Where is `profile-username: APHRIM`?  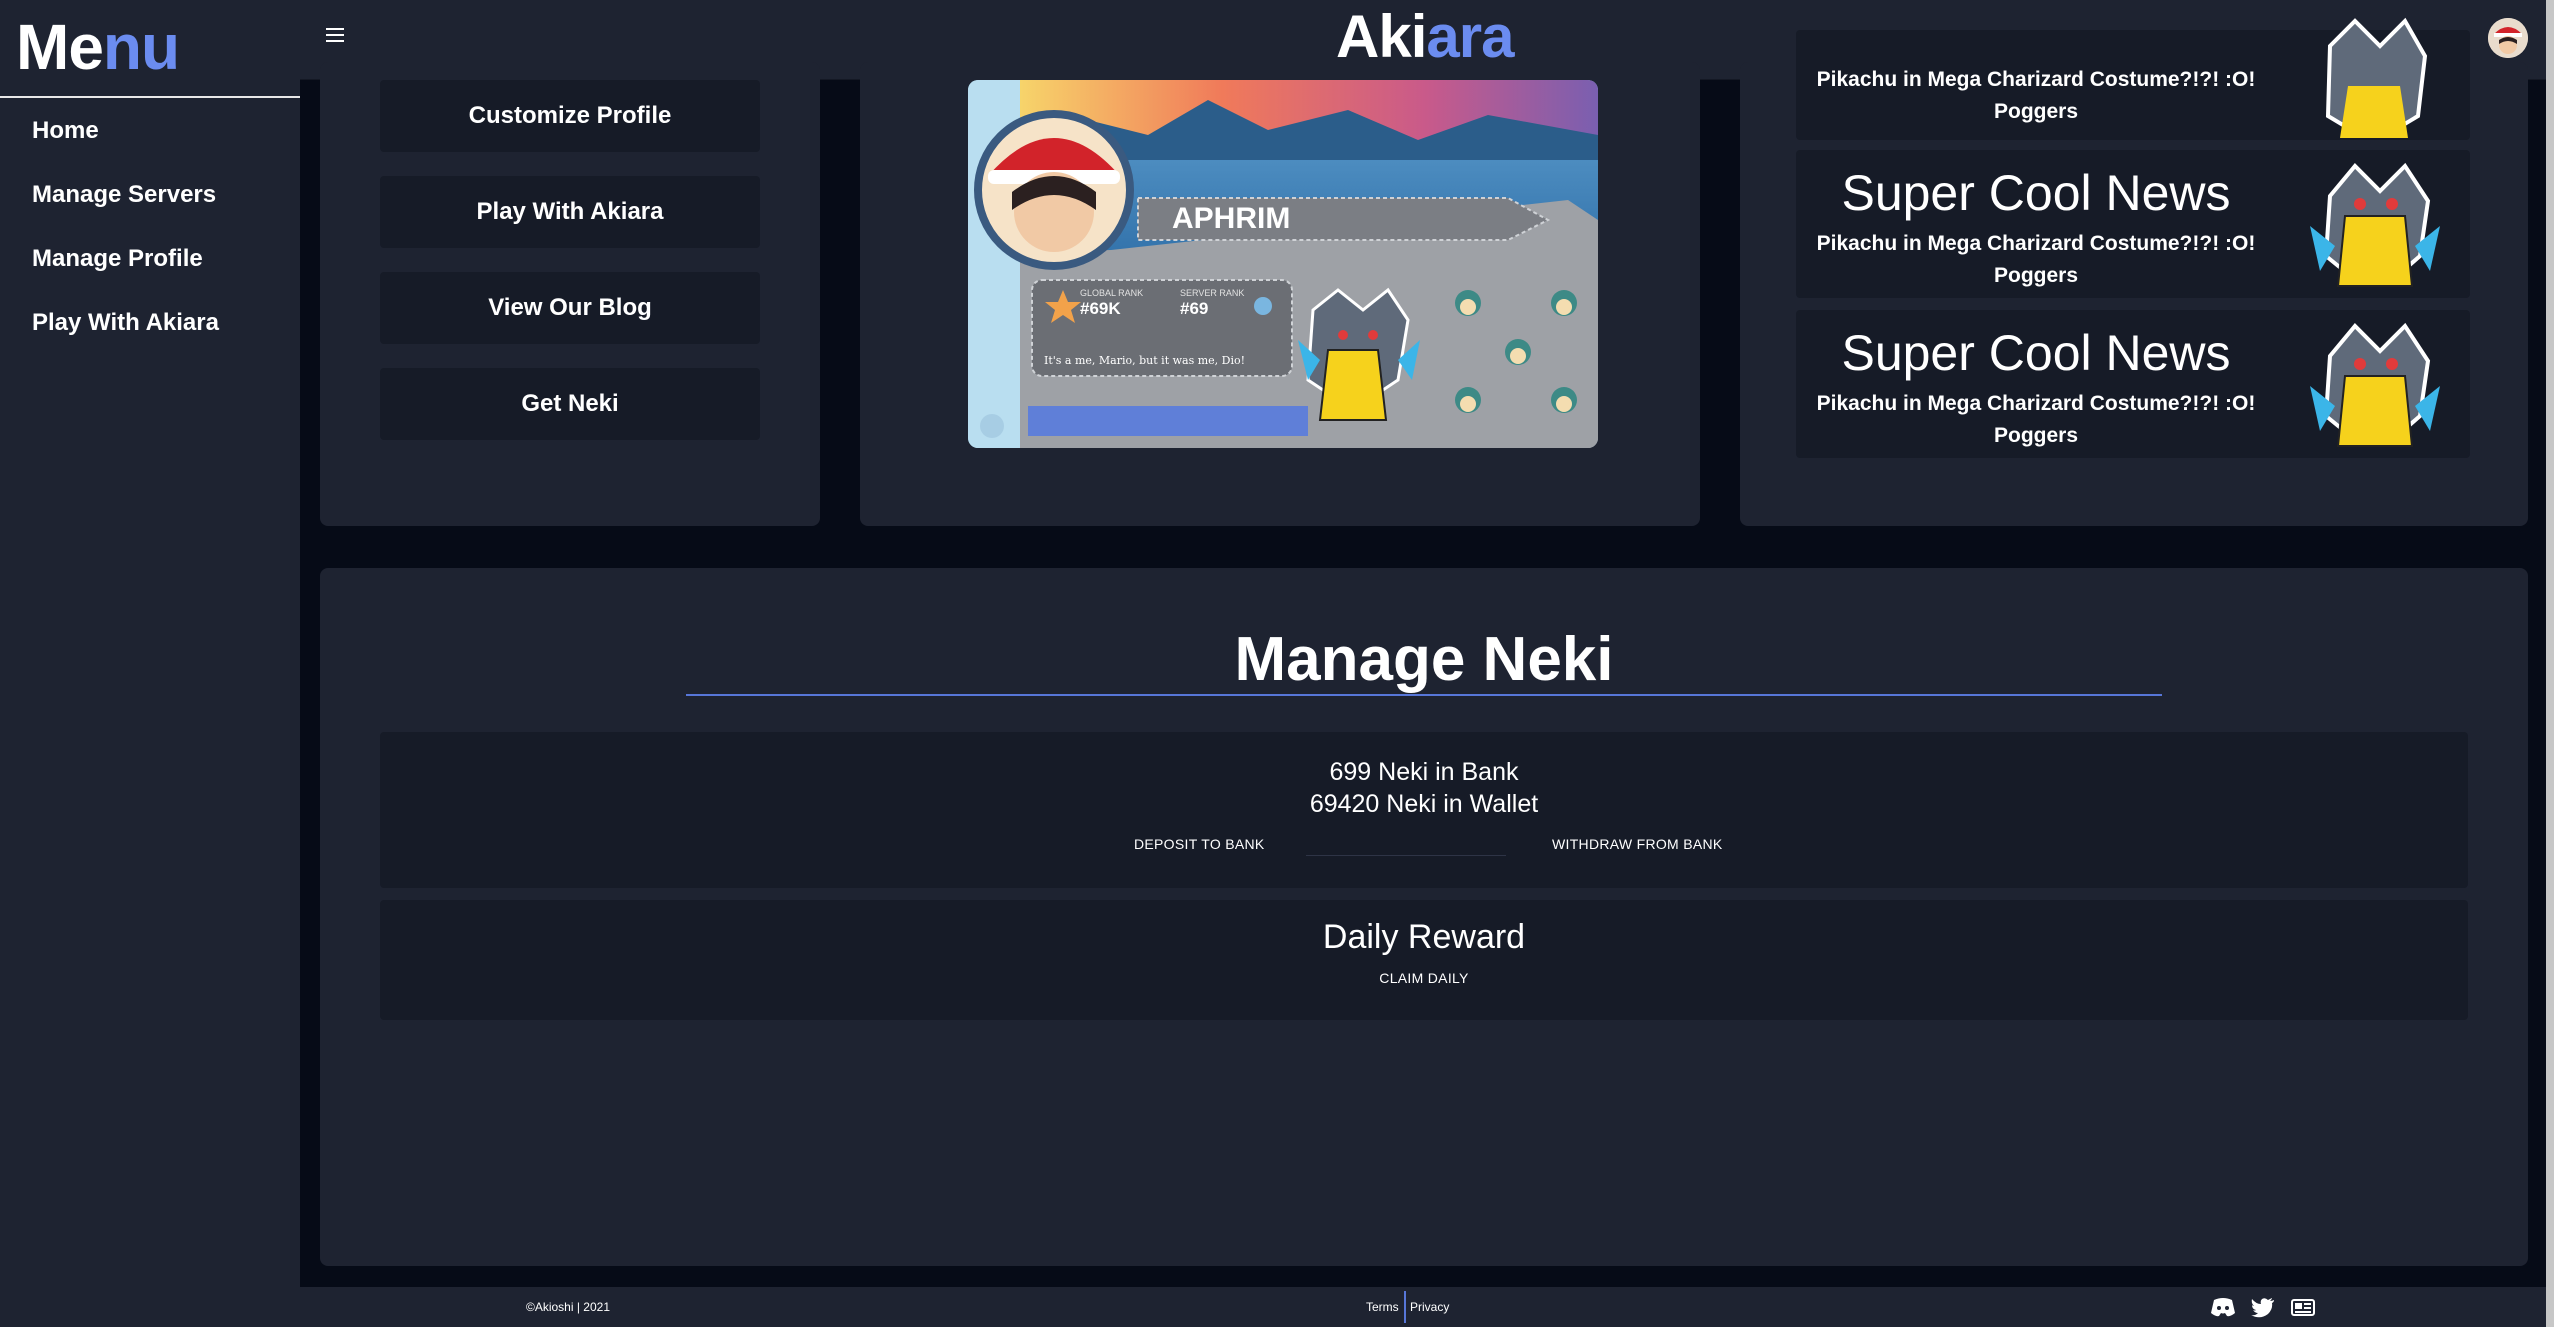 profile-username: APHRIM is located at coordinates (1231, 218).